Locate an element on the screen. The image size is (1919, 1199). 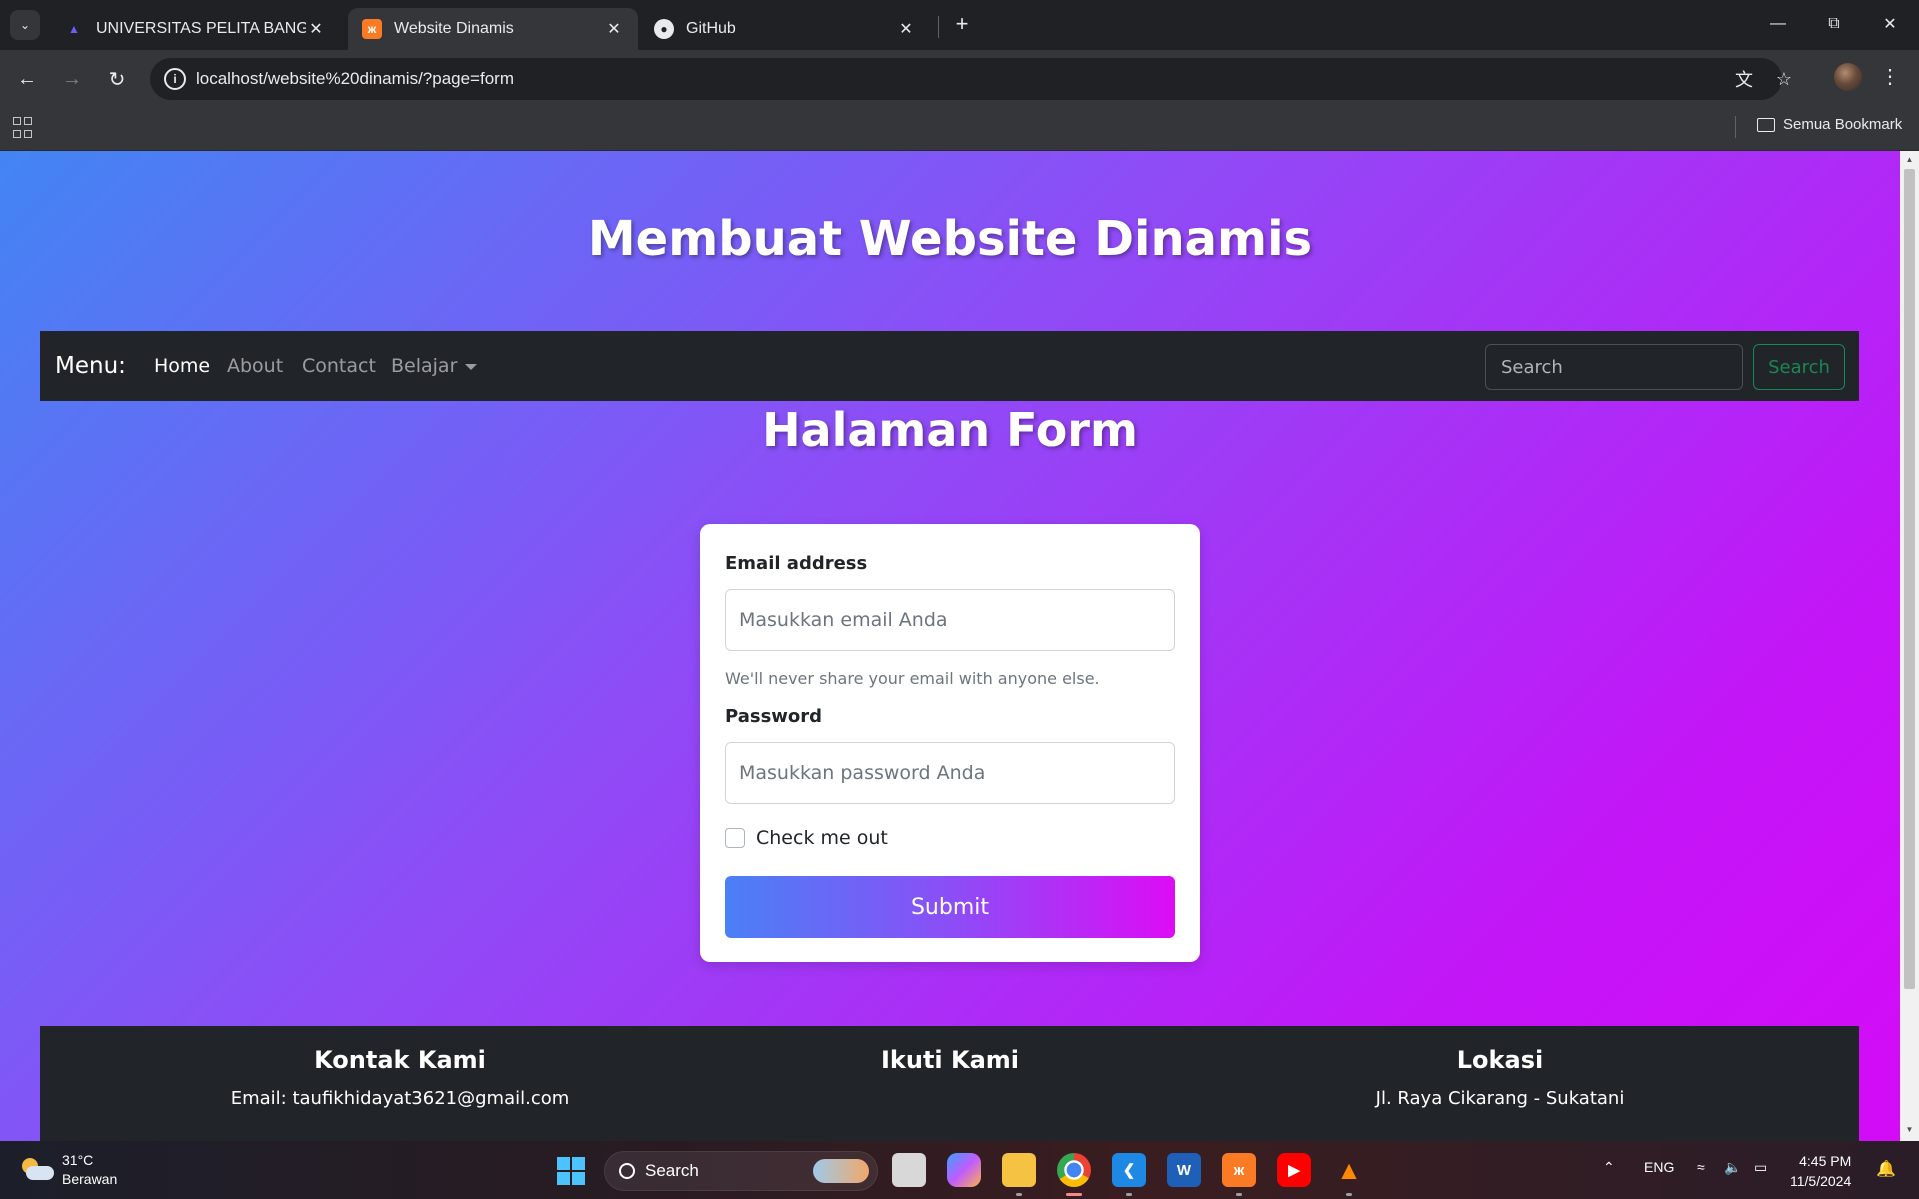
vlc-icon: ▲ is located at coordinates (1349, 1170).